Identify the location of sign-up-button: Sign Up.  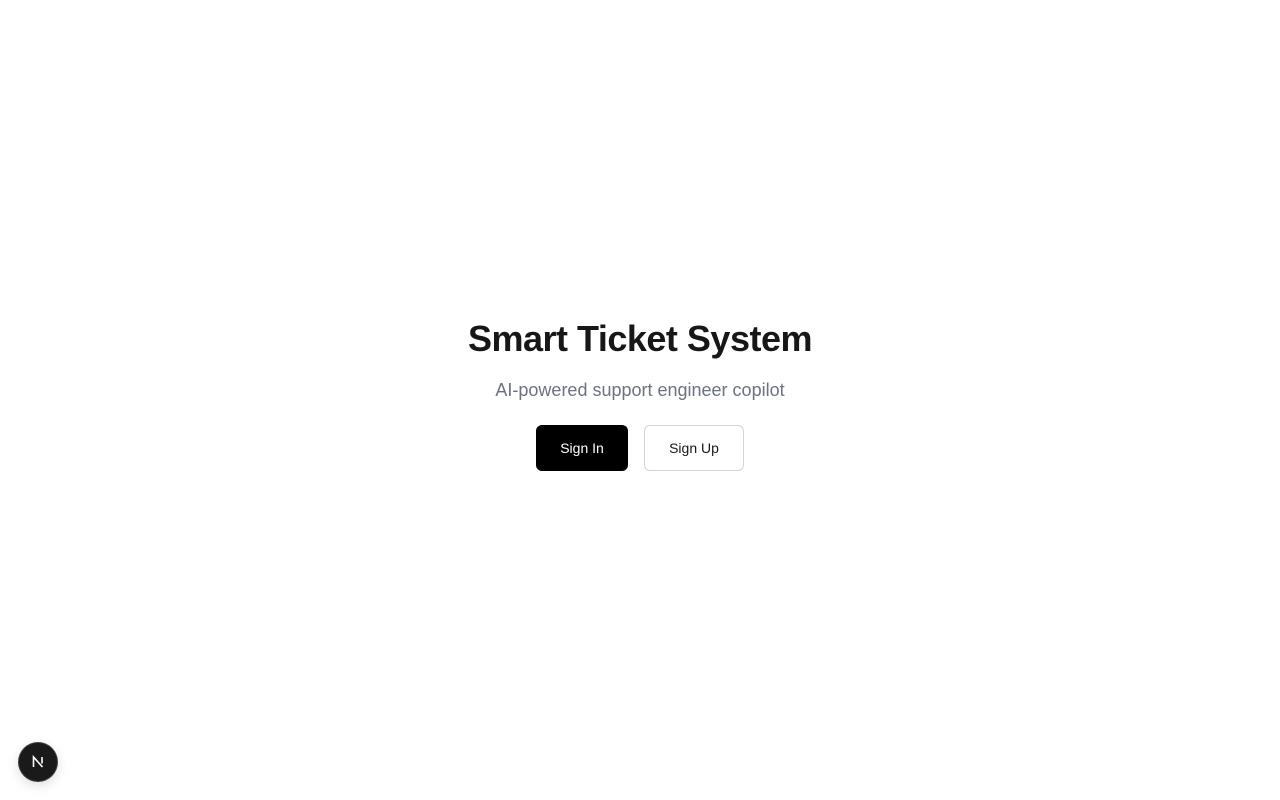
(694, 448).